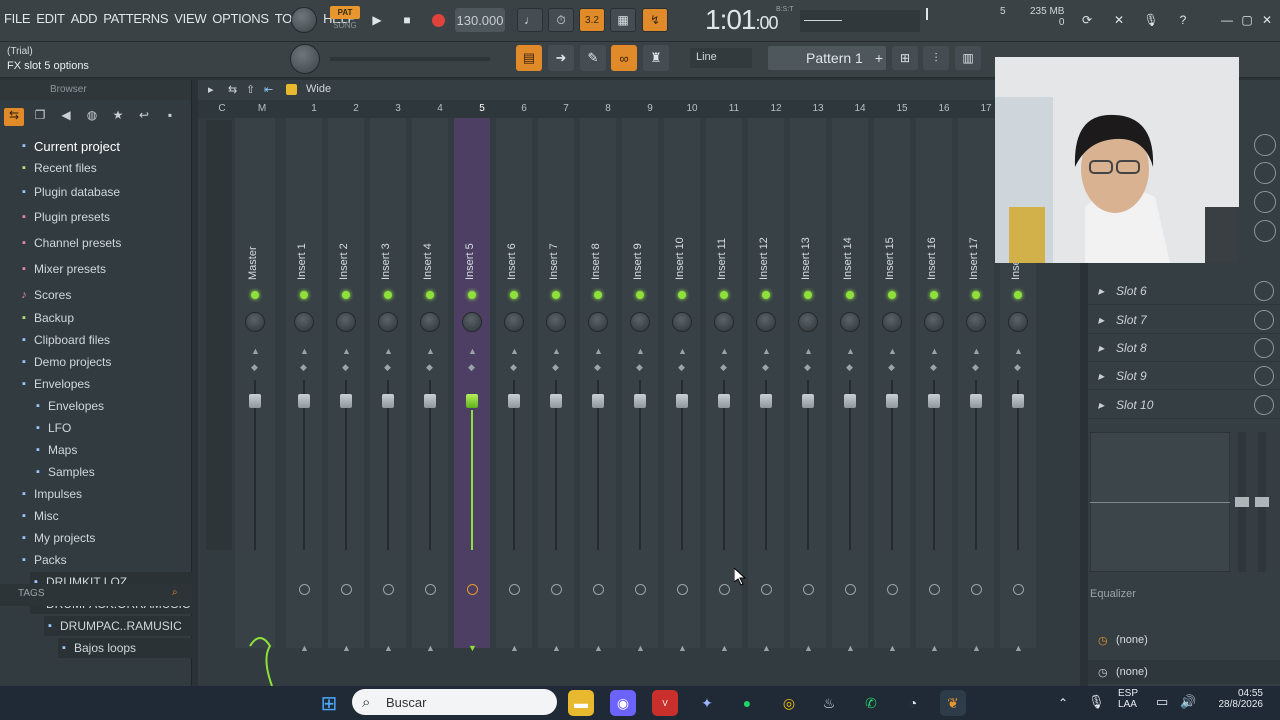 Image resolution: width=1280 pixels, height=720 pixels. What do you see at coordinates (1096, 702) in the screenshot?
I see `microphone-tray-icon: 🎙` at bounding box center [1096, 702].